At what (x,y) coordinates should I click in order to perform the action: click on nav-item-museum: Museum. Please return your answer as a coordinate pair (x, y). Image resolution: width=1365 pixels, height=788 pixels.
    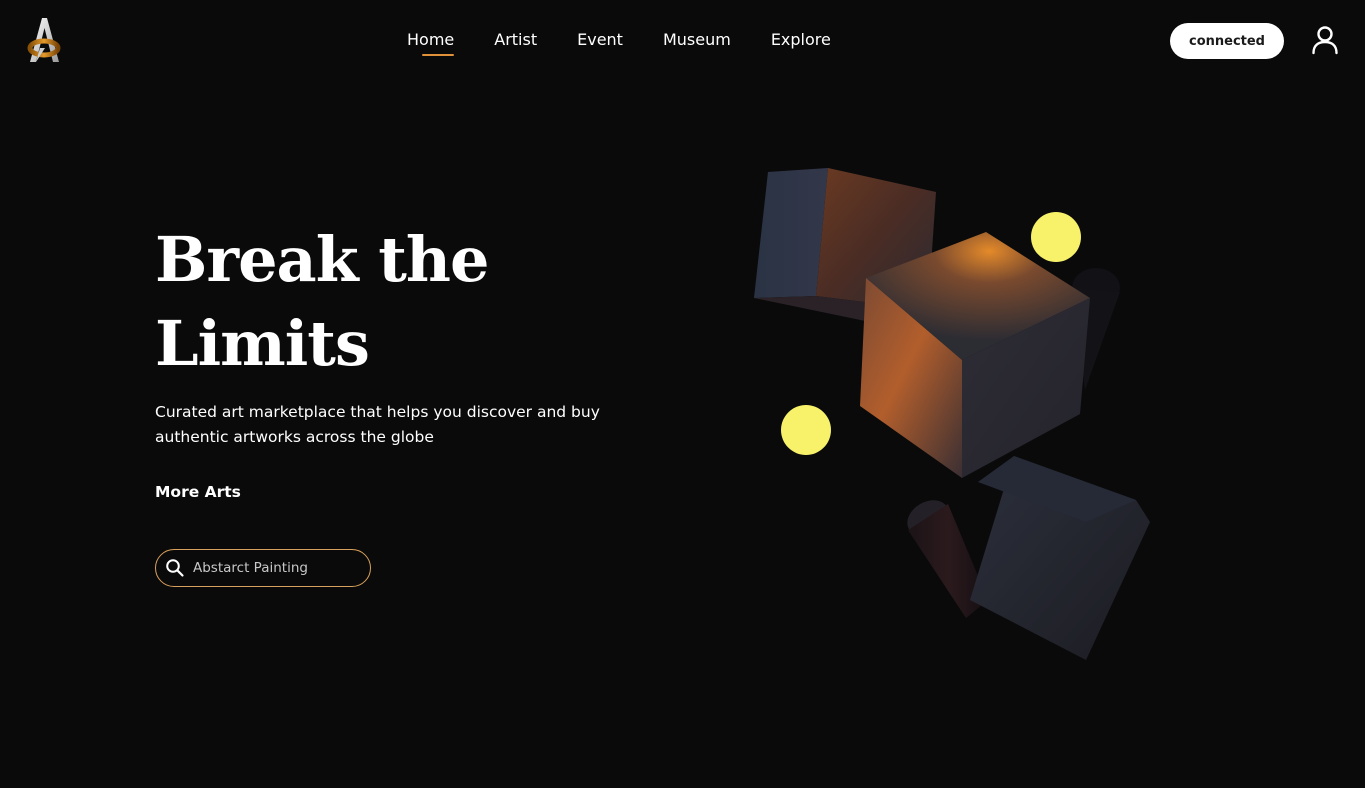
    Looking at the image, I should click on (697, 42).